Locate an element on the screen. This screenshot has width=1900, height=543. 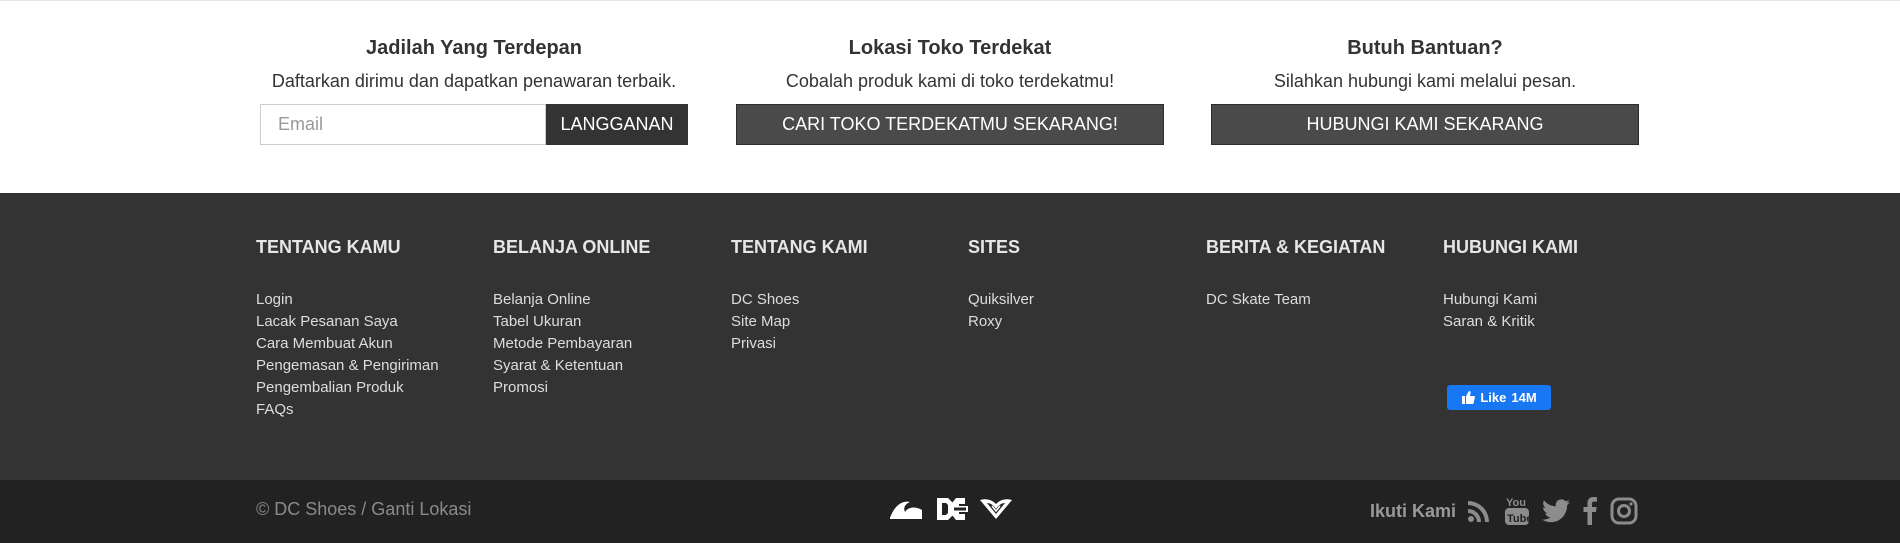
bottom-bar: © DC Shoes / Ganti Lokasi Ikuti Kami You is located at coordinates (950, 511).